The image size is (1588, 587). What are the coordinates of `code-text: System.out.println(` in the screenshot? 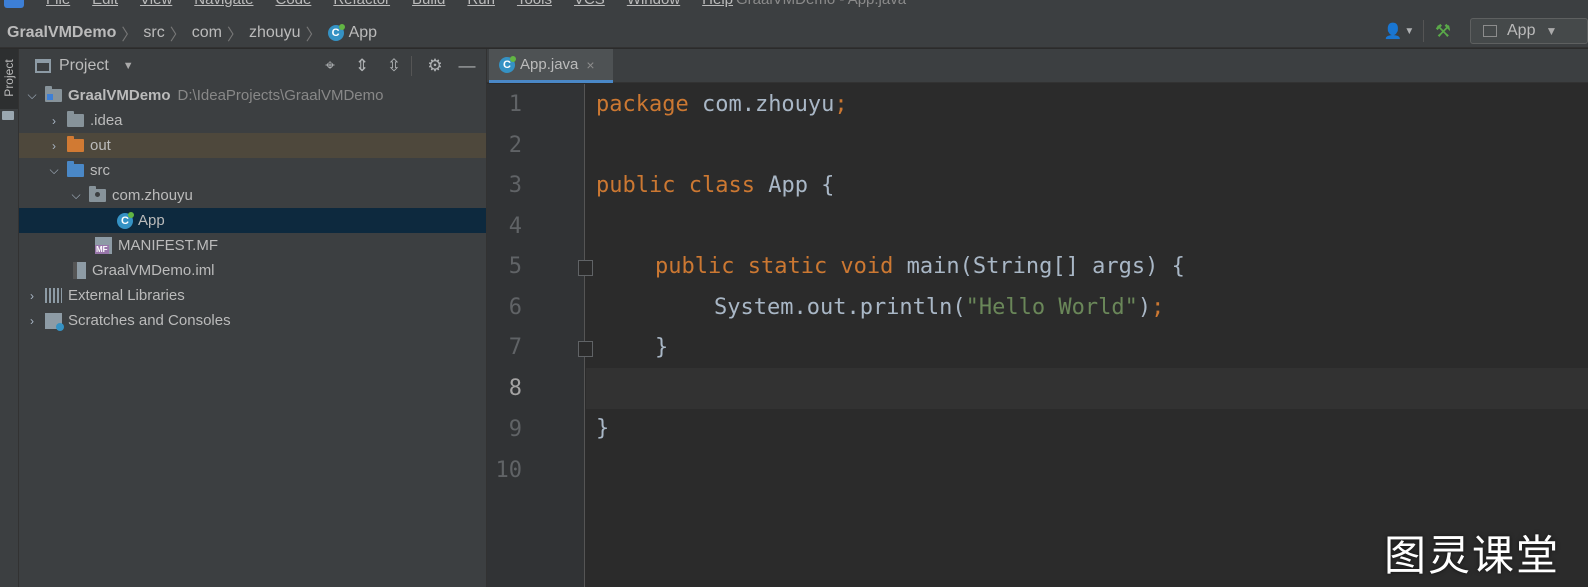 It's located at (840, 307).